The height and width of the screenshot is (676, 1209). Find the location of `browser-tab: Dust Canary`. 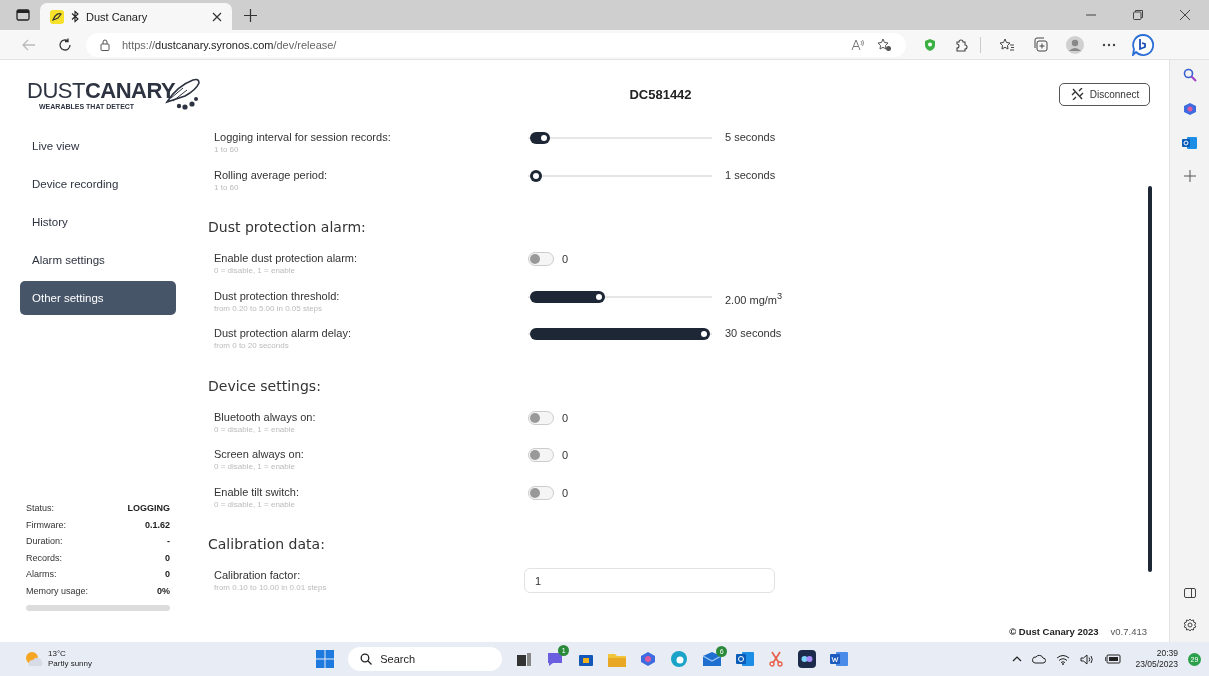

browser-tab: Dust Canary is located at coordinates (136, 16).